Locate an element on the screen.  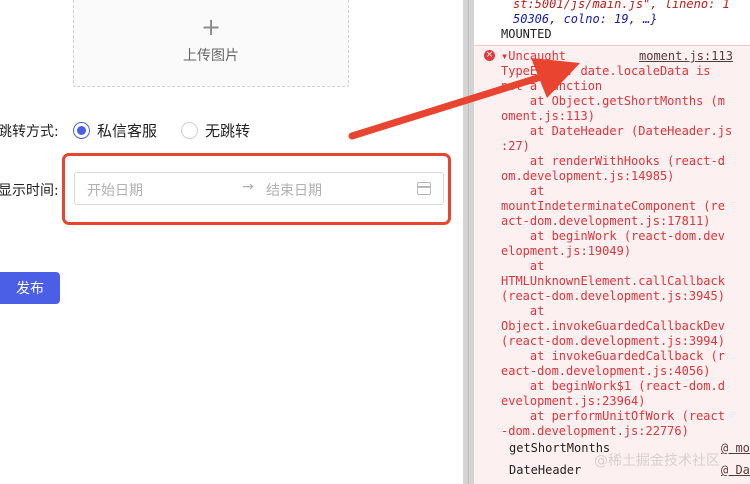
stack-line: om.development.js:14985) is located at coordinates (588, 176).